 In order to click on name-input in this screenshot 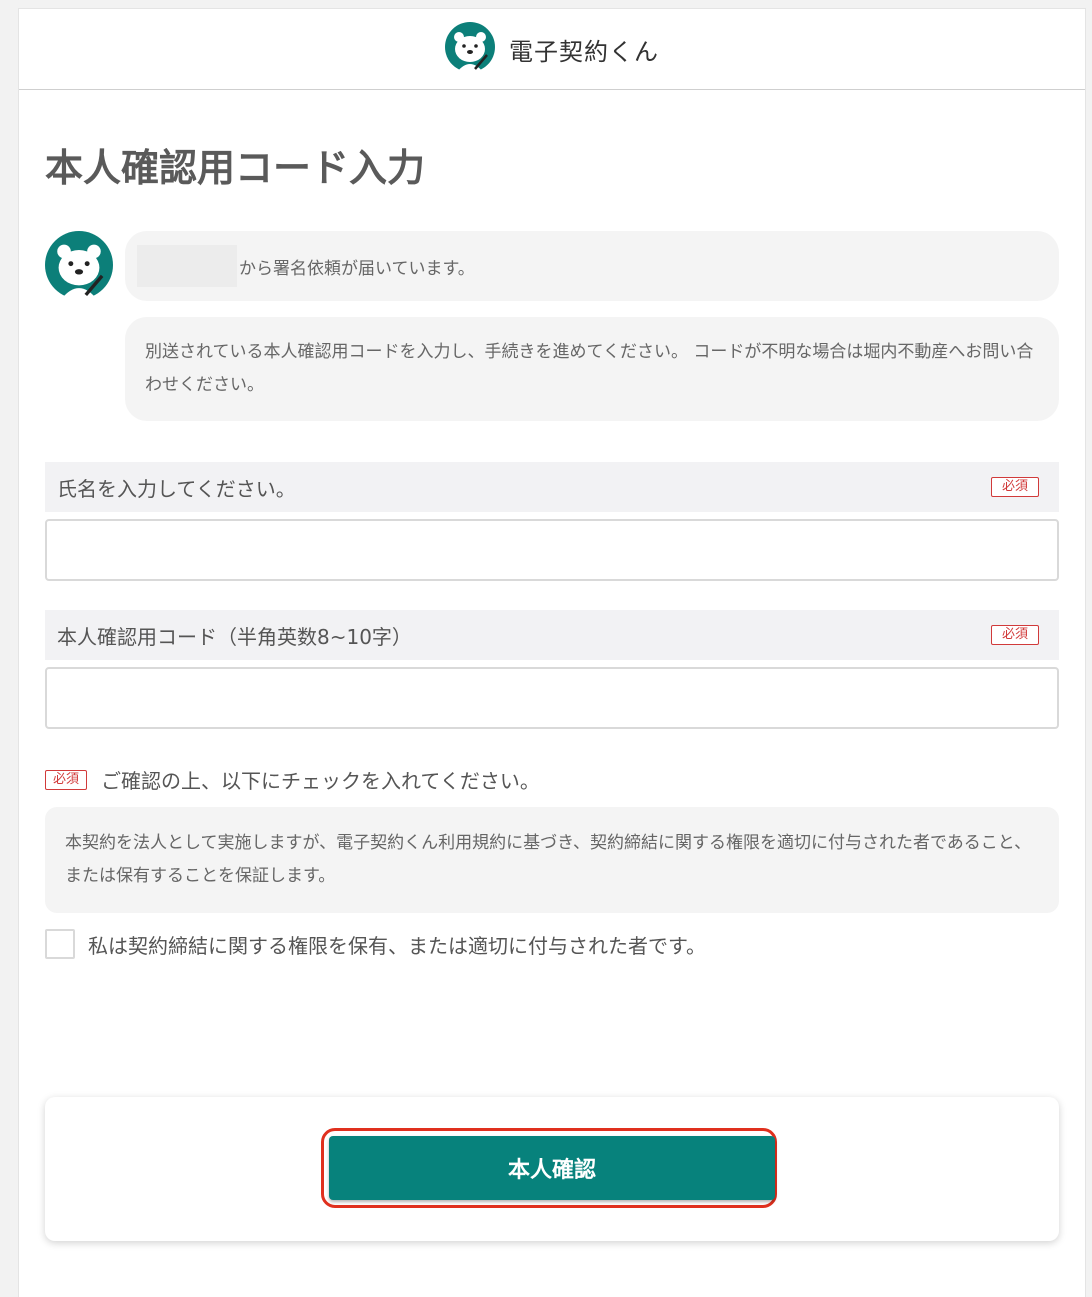, I will do `click(552, 550)`.